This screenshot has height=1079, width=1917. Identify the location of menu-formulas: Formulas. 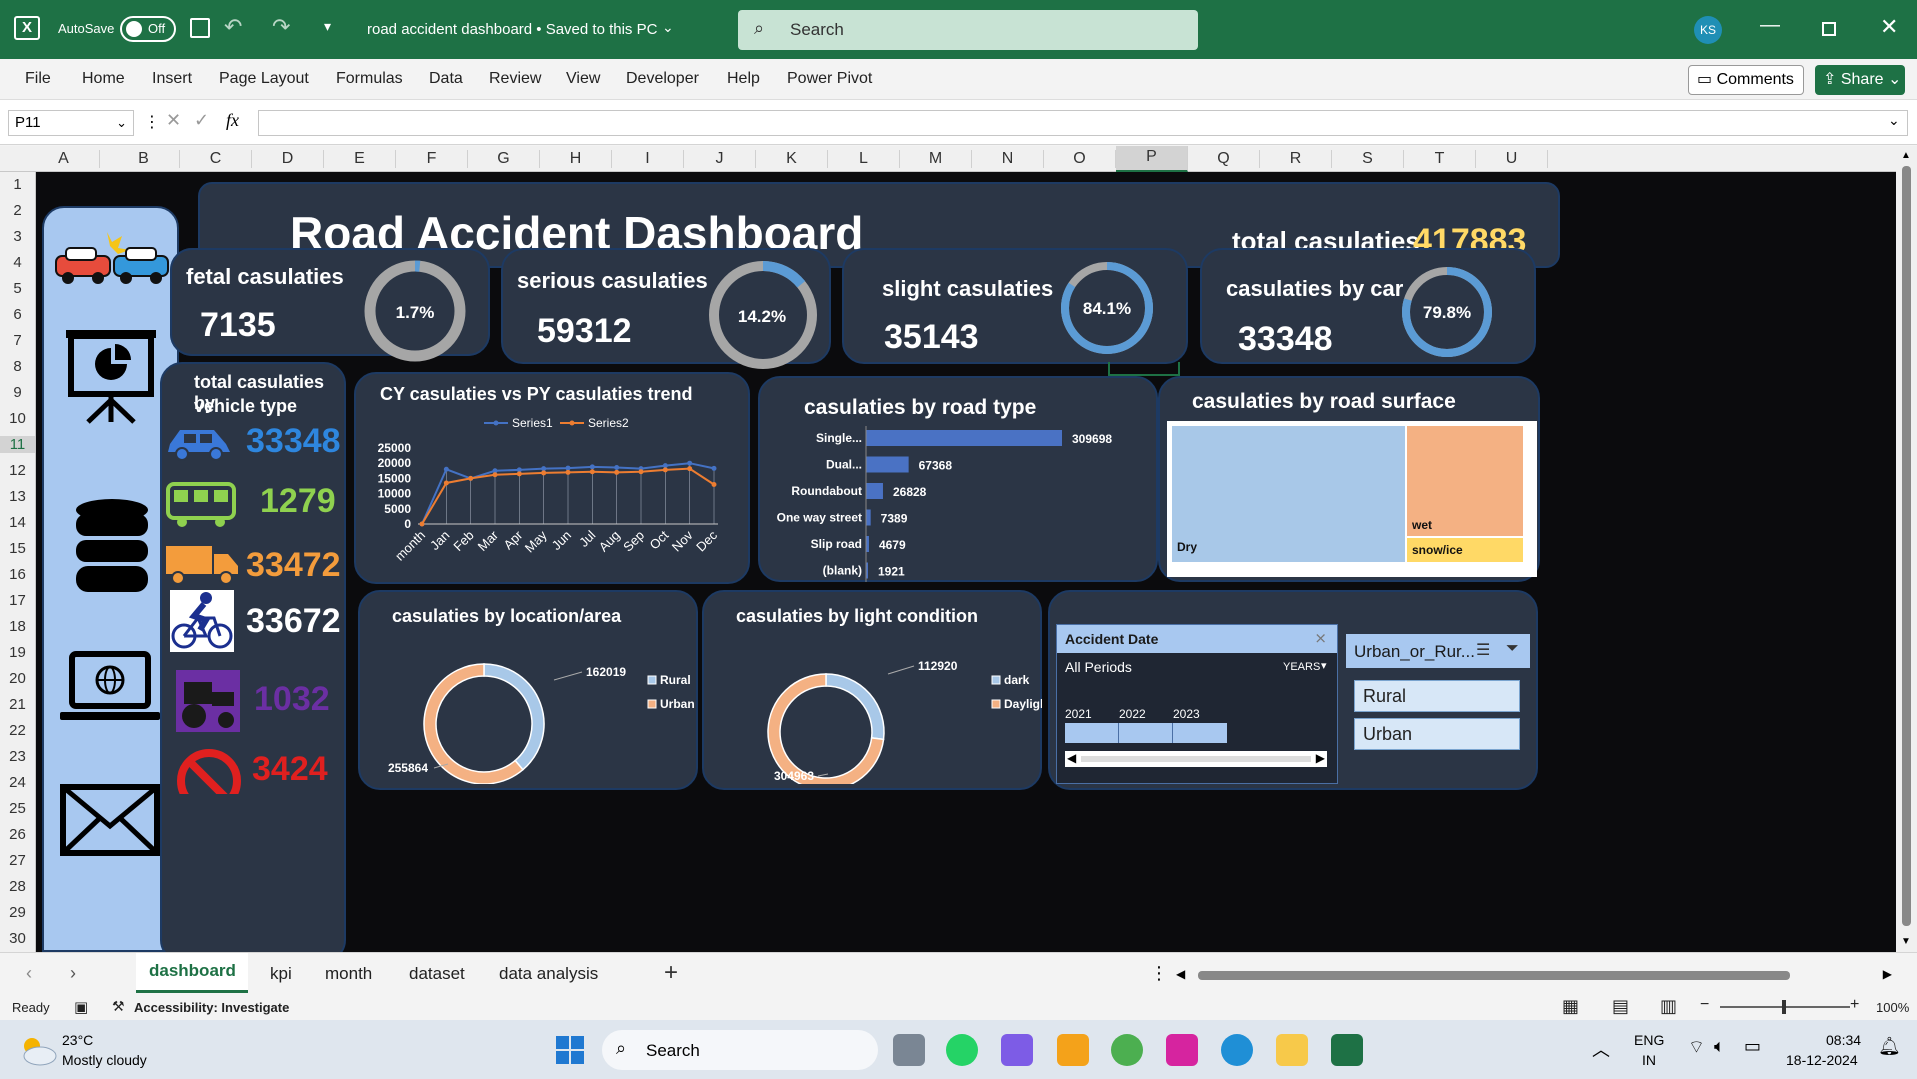
(369, 79).